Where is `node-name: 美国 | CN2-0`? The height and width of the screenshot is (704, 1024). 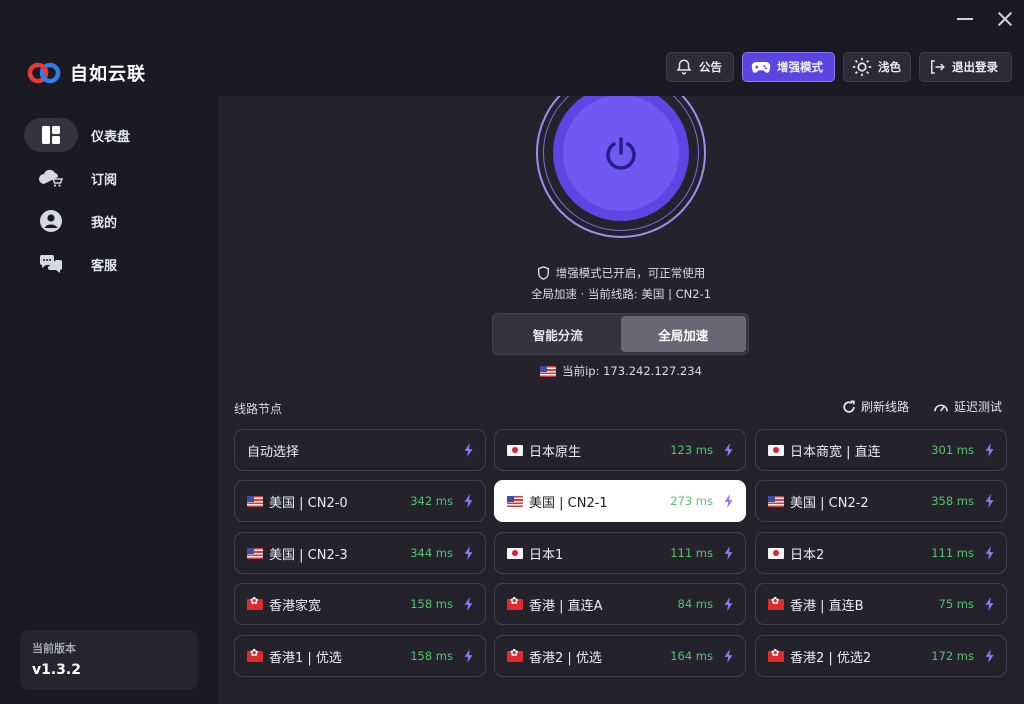
node-name: 美国 | CN2-0 is located at coordinates (328, 501).